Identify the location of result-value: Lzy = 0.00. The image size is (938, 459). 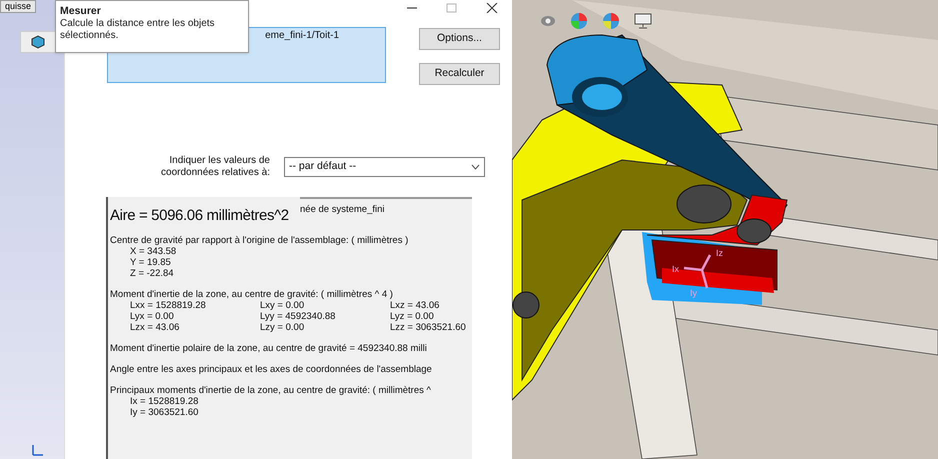
(283, 327).